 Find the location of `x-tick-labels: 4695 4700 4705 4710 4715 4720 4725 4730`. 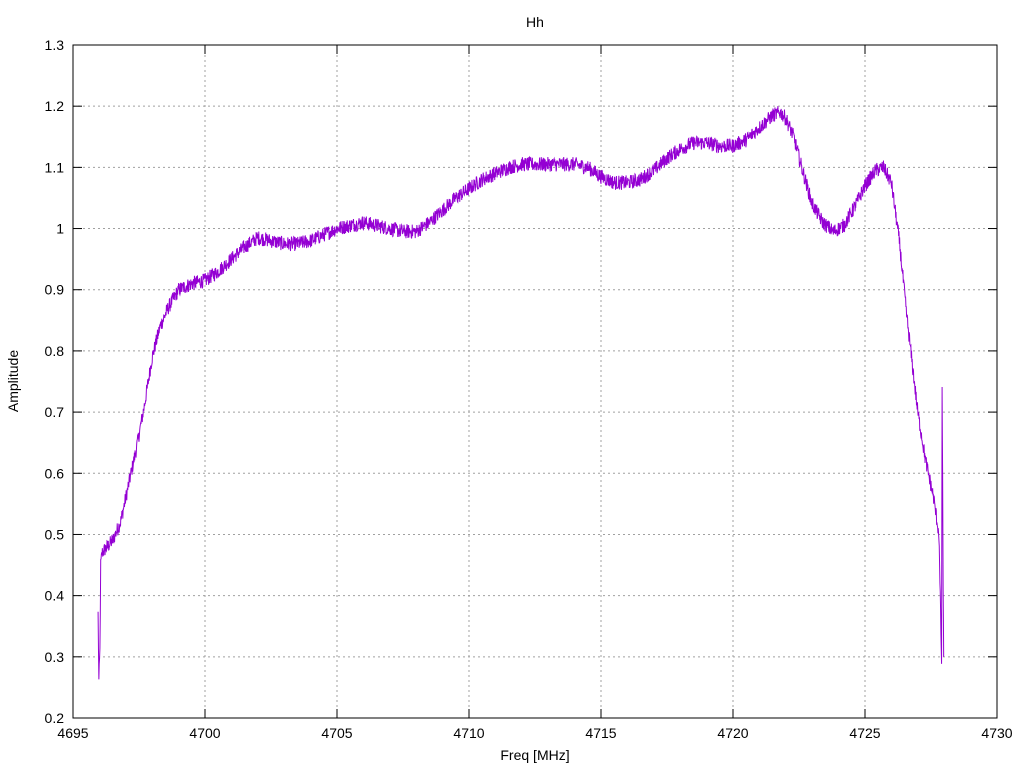

x-tick-labels: 4695 4700 4705 4710 4715 4720 4725 4730 is located at coordinates (534, 733).